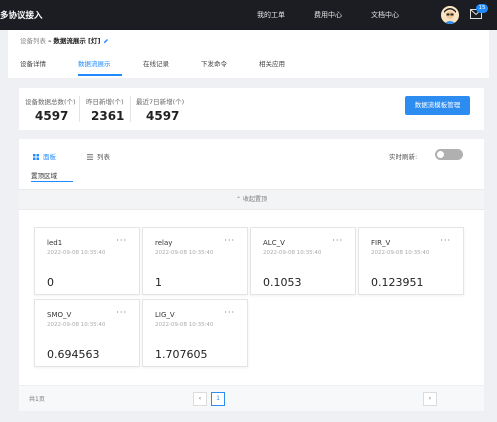  What do you see at coordinates (50, 102) in the screenshot?
I see `stat-label: 设备数据总数(个)` at bounding box center [50, 102].